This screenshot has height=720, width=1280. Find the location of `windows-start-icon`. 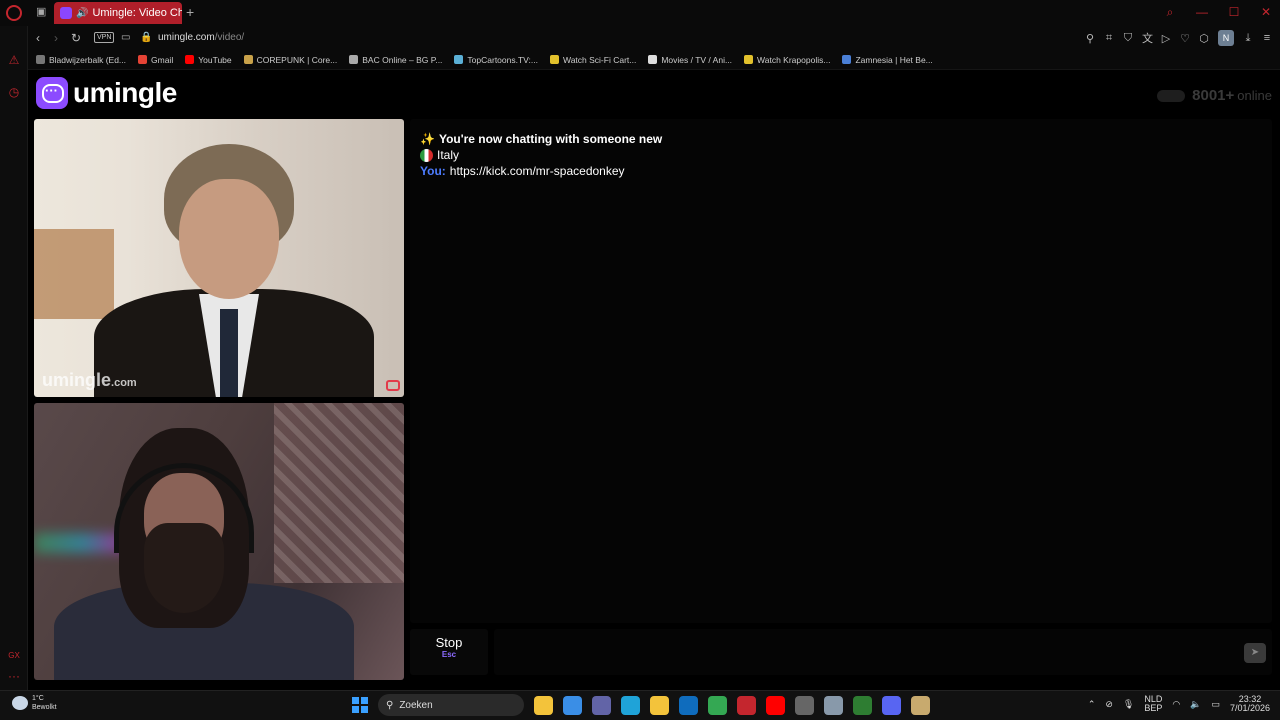

windows-start-icon is located at coordinates (360, 705).